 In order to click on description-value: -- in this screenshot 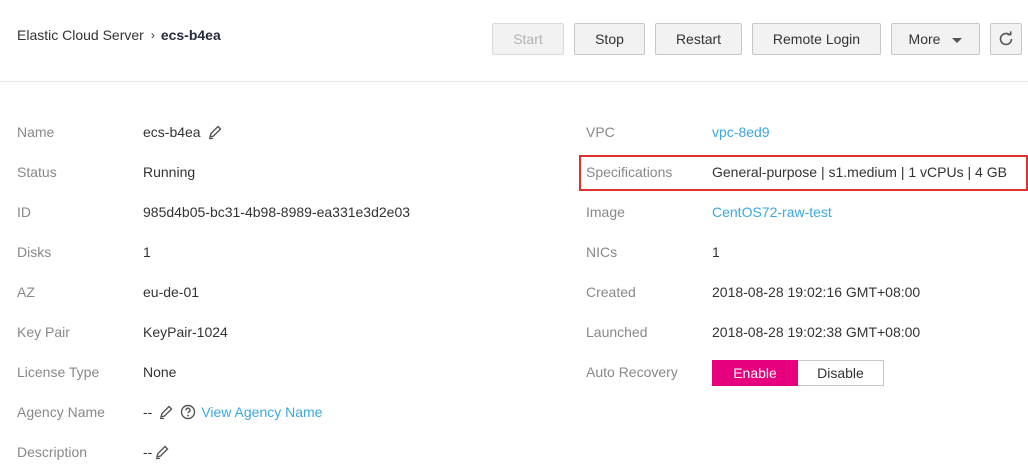, I will do `click(148, 452)`.